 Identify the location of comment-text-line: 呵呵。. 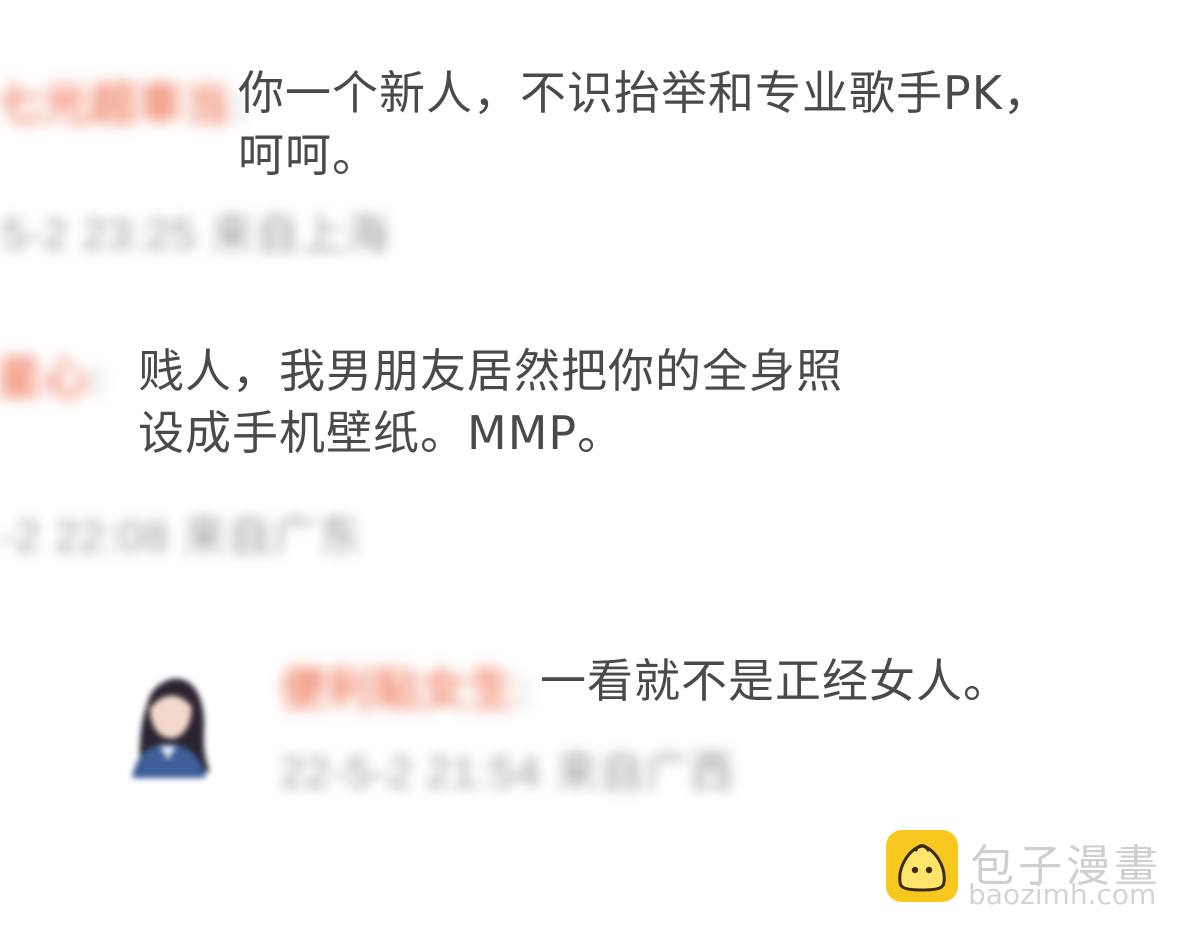
(308, 155).